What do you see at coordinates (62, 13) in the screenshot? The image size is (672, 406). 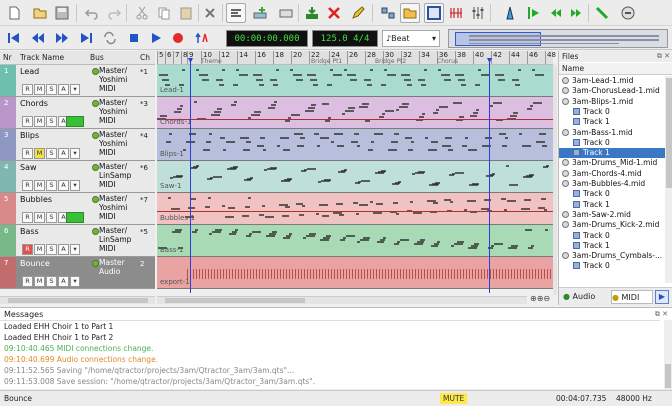 I see `save-file-icon` at bounding box center [62, 13].